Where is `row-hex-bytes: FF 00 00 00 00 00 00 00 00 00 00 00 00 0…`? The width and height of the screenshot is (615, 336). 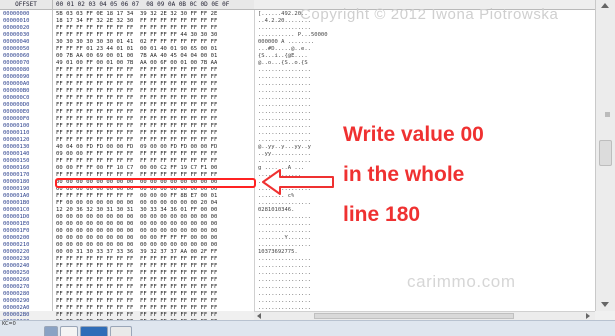
row-hex-bytes: FF 00 00 00 00 00 00 00 00 00 00 00 00 0… is located at coordinates (136, 203).